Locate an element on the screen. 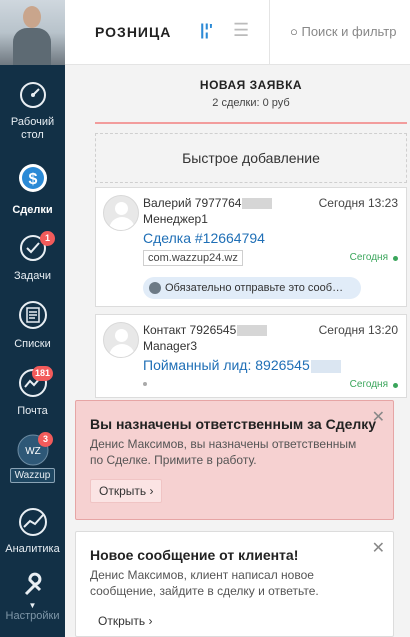  sidebar-item-label: Рабочий стол is located at coordinates (32, 128).